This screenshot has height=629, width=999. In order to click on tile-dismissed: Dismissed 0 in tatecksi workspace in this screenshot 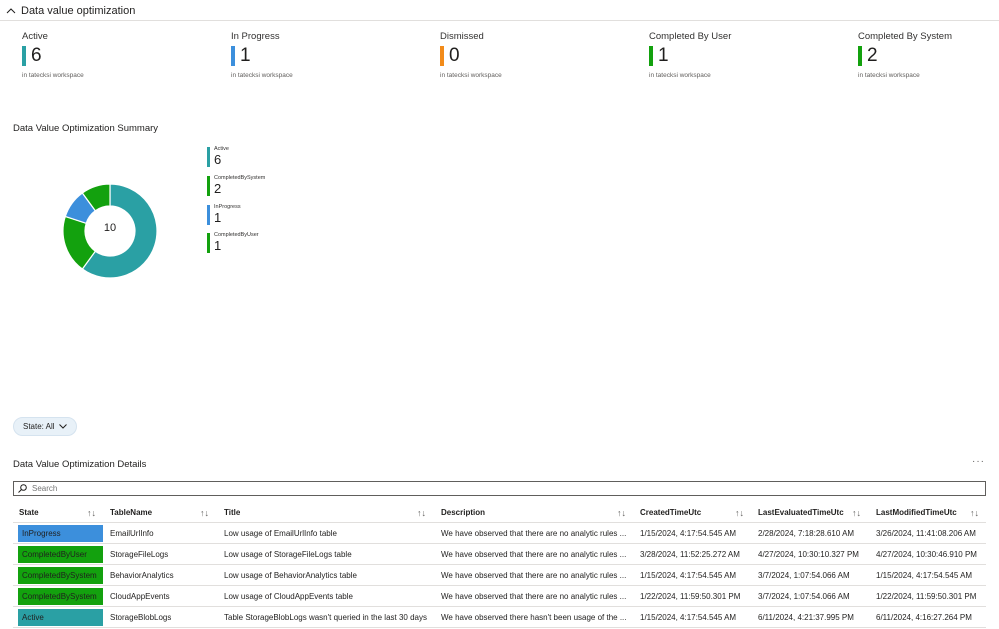, I will do `click(540, 55)`.